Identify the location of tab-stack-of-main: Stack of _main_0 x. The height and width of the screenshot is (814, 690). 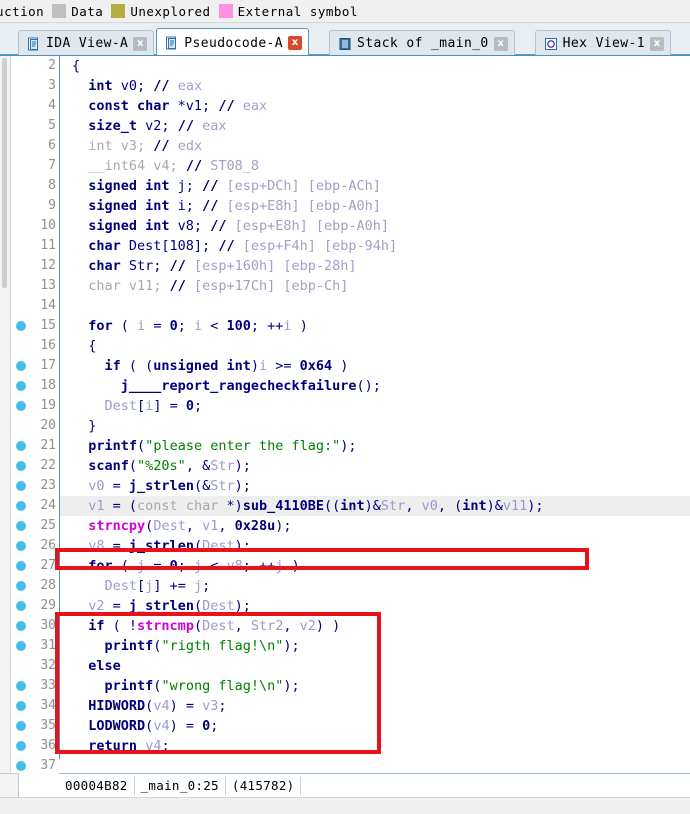
(422, 42).